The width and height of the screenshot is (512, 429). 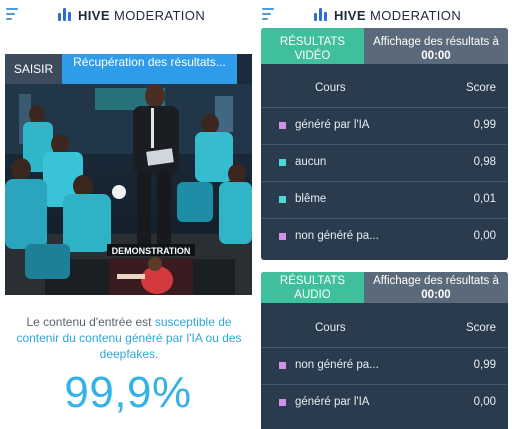 I want to click on top-bar-left: HIVE MODERATION, so click(x=128, y=15).